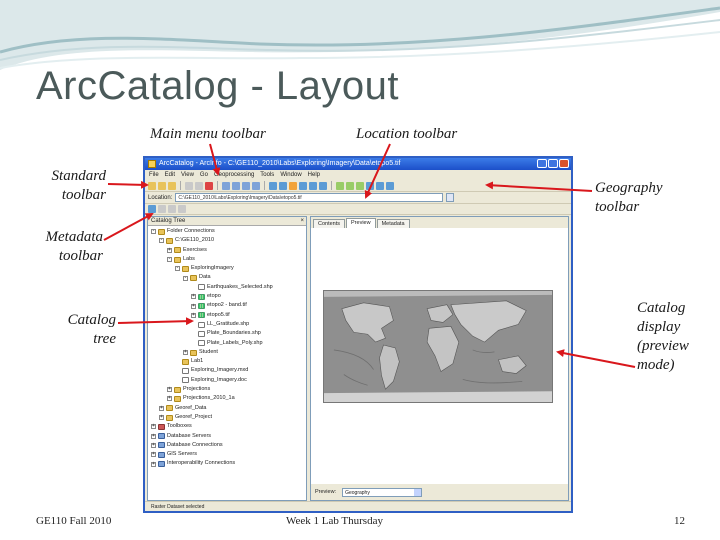 Image resolution: width=720 pixels, height=540 pixels. Describe the element at coordinates (358, 209) in the screenshot. I see `metadata-toolbar` at that location.